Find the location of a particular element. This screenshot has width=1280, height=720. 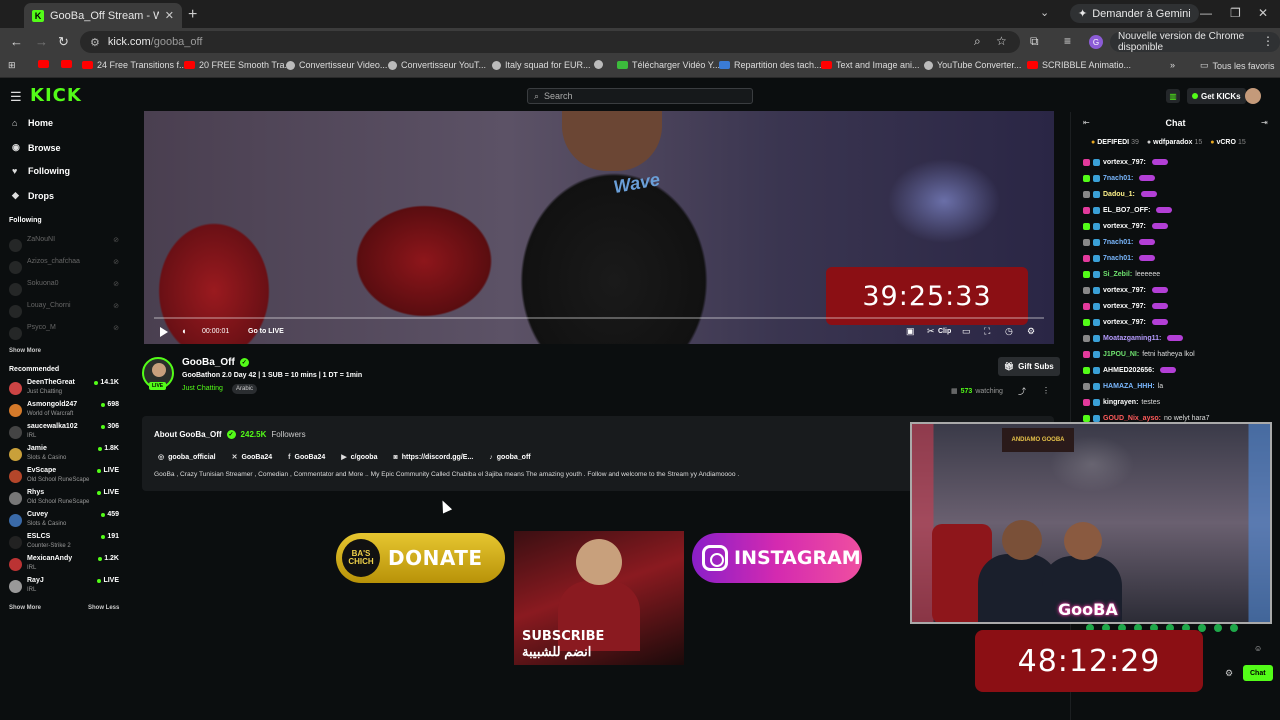

chat-message: HAMAZA_HHH: la is located at coordinates (1123, 386).